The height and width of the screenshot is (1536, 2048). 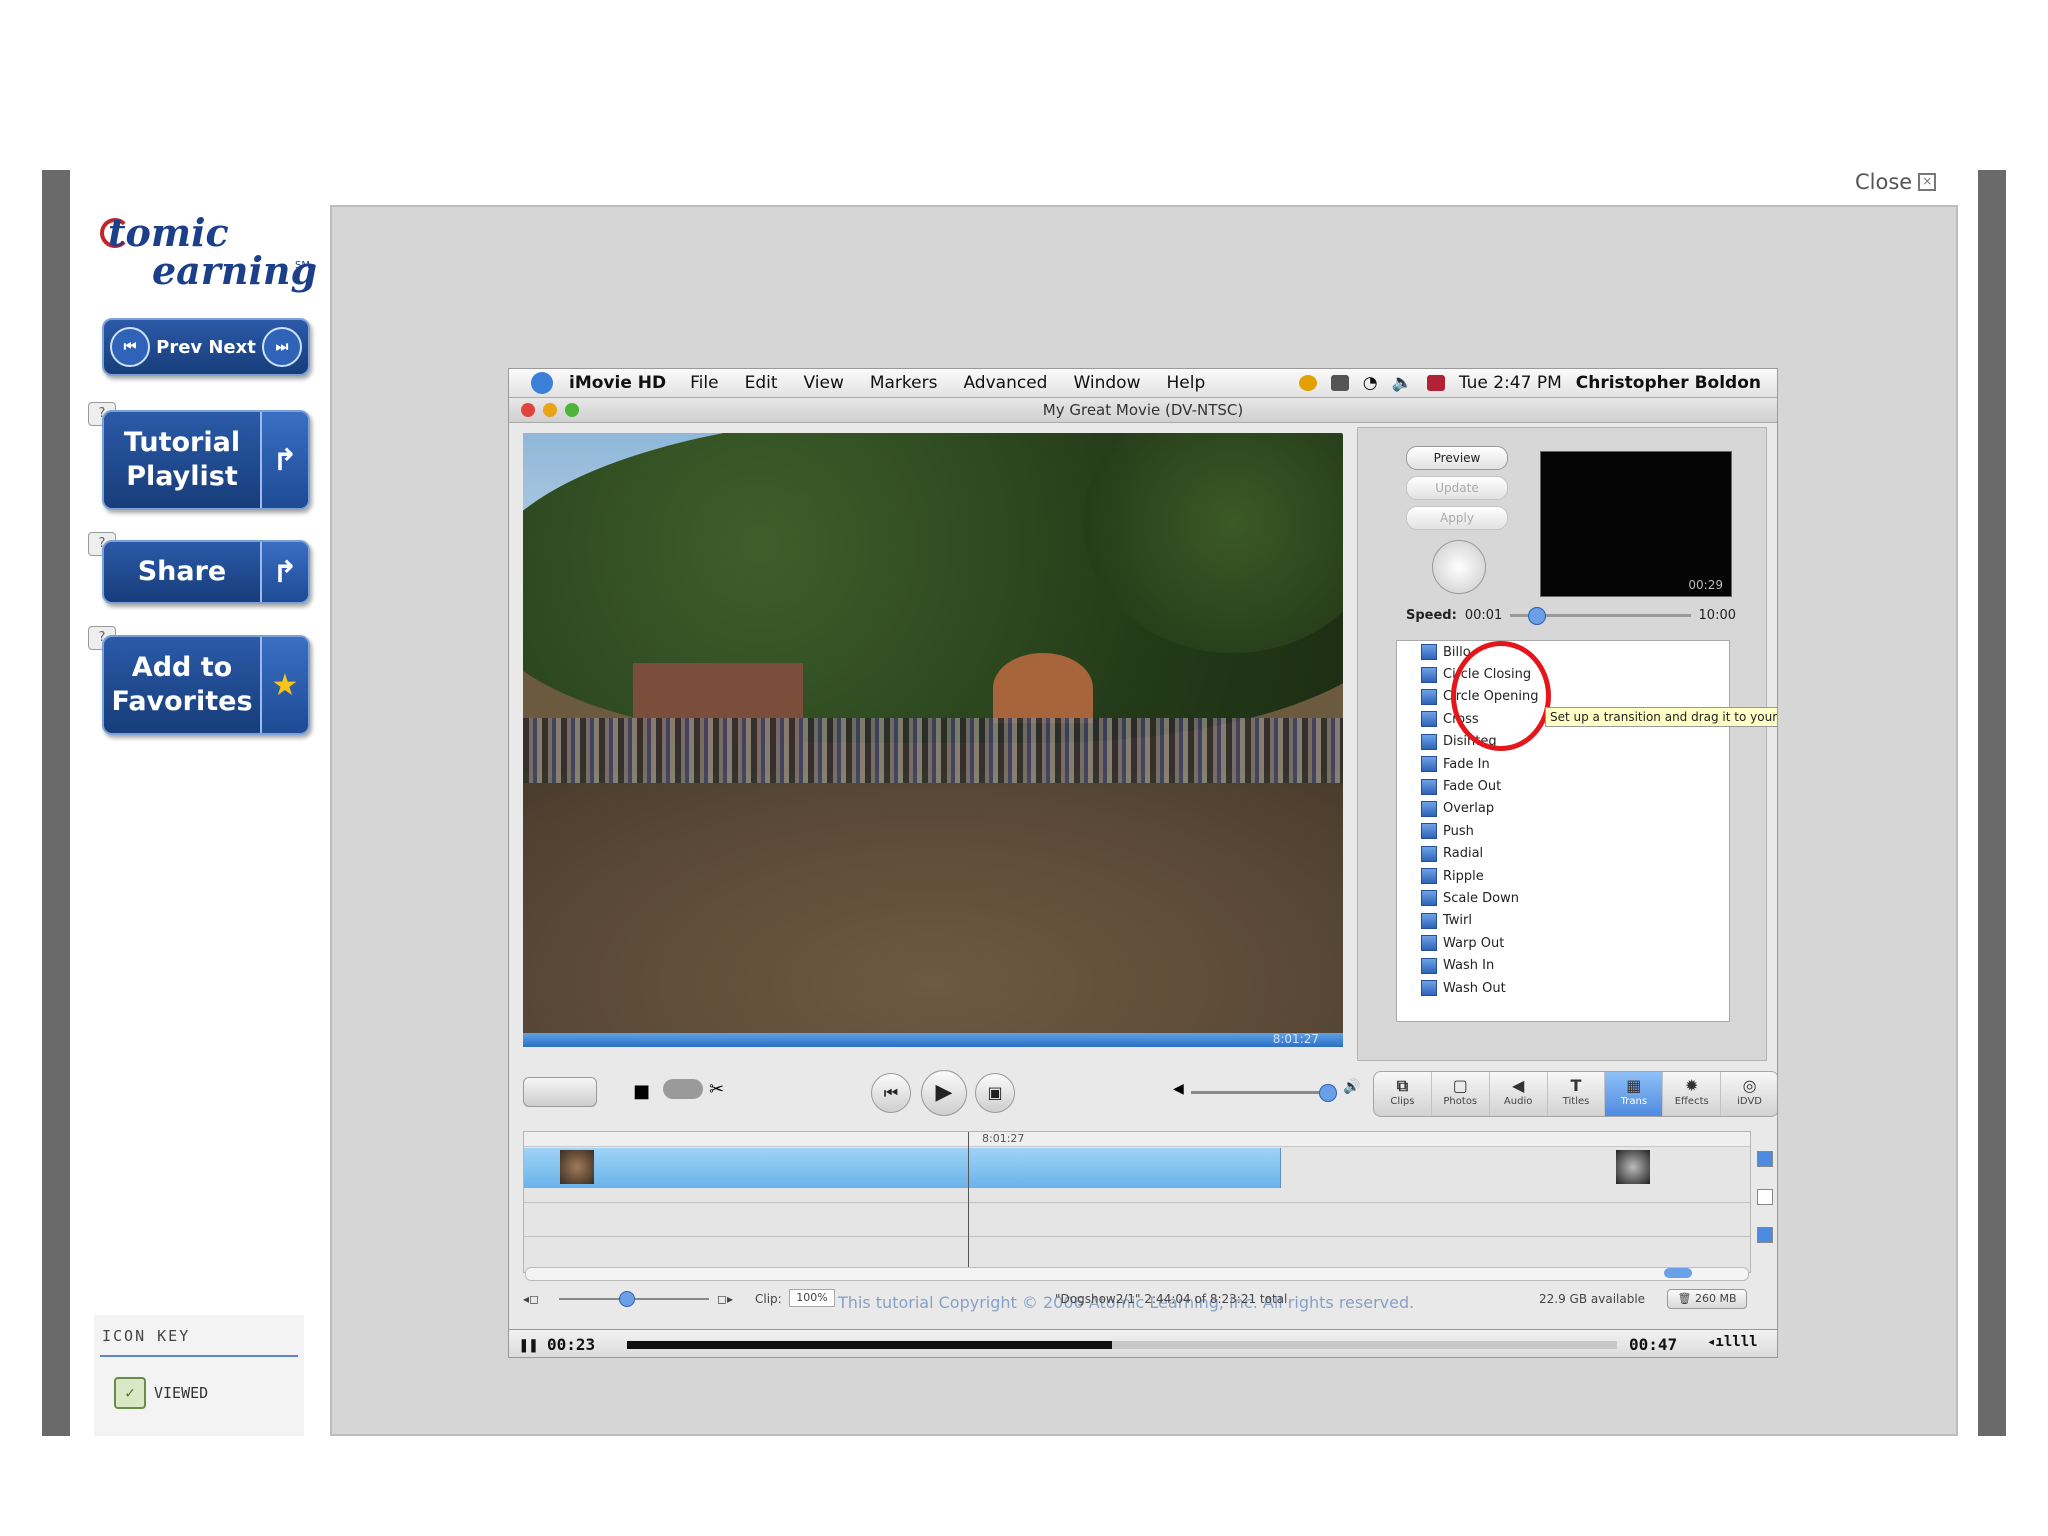 I want to click on menu-edit: Edit, so click(x=761, y=383).